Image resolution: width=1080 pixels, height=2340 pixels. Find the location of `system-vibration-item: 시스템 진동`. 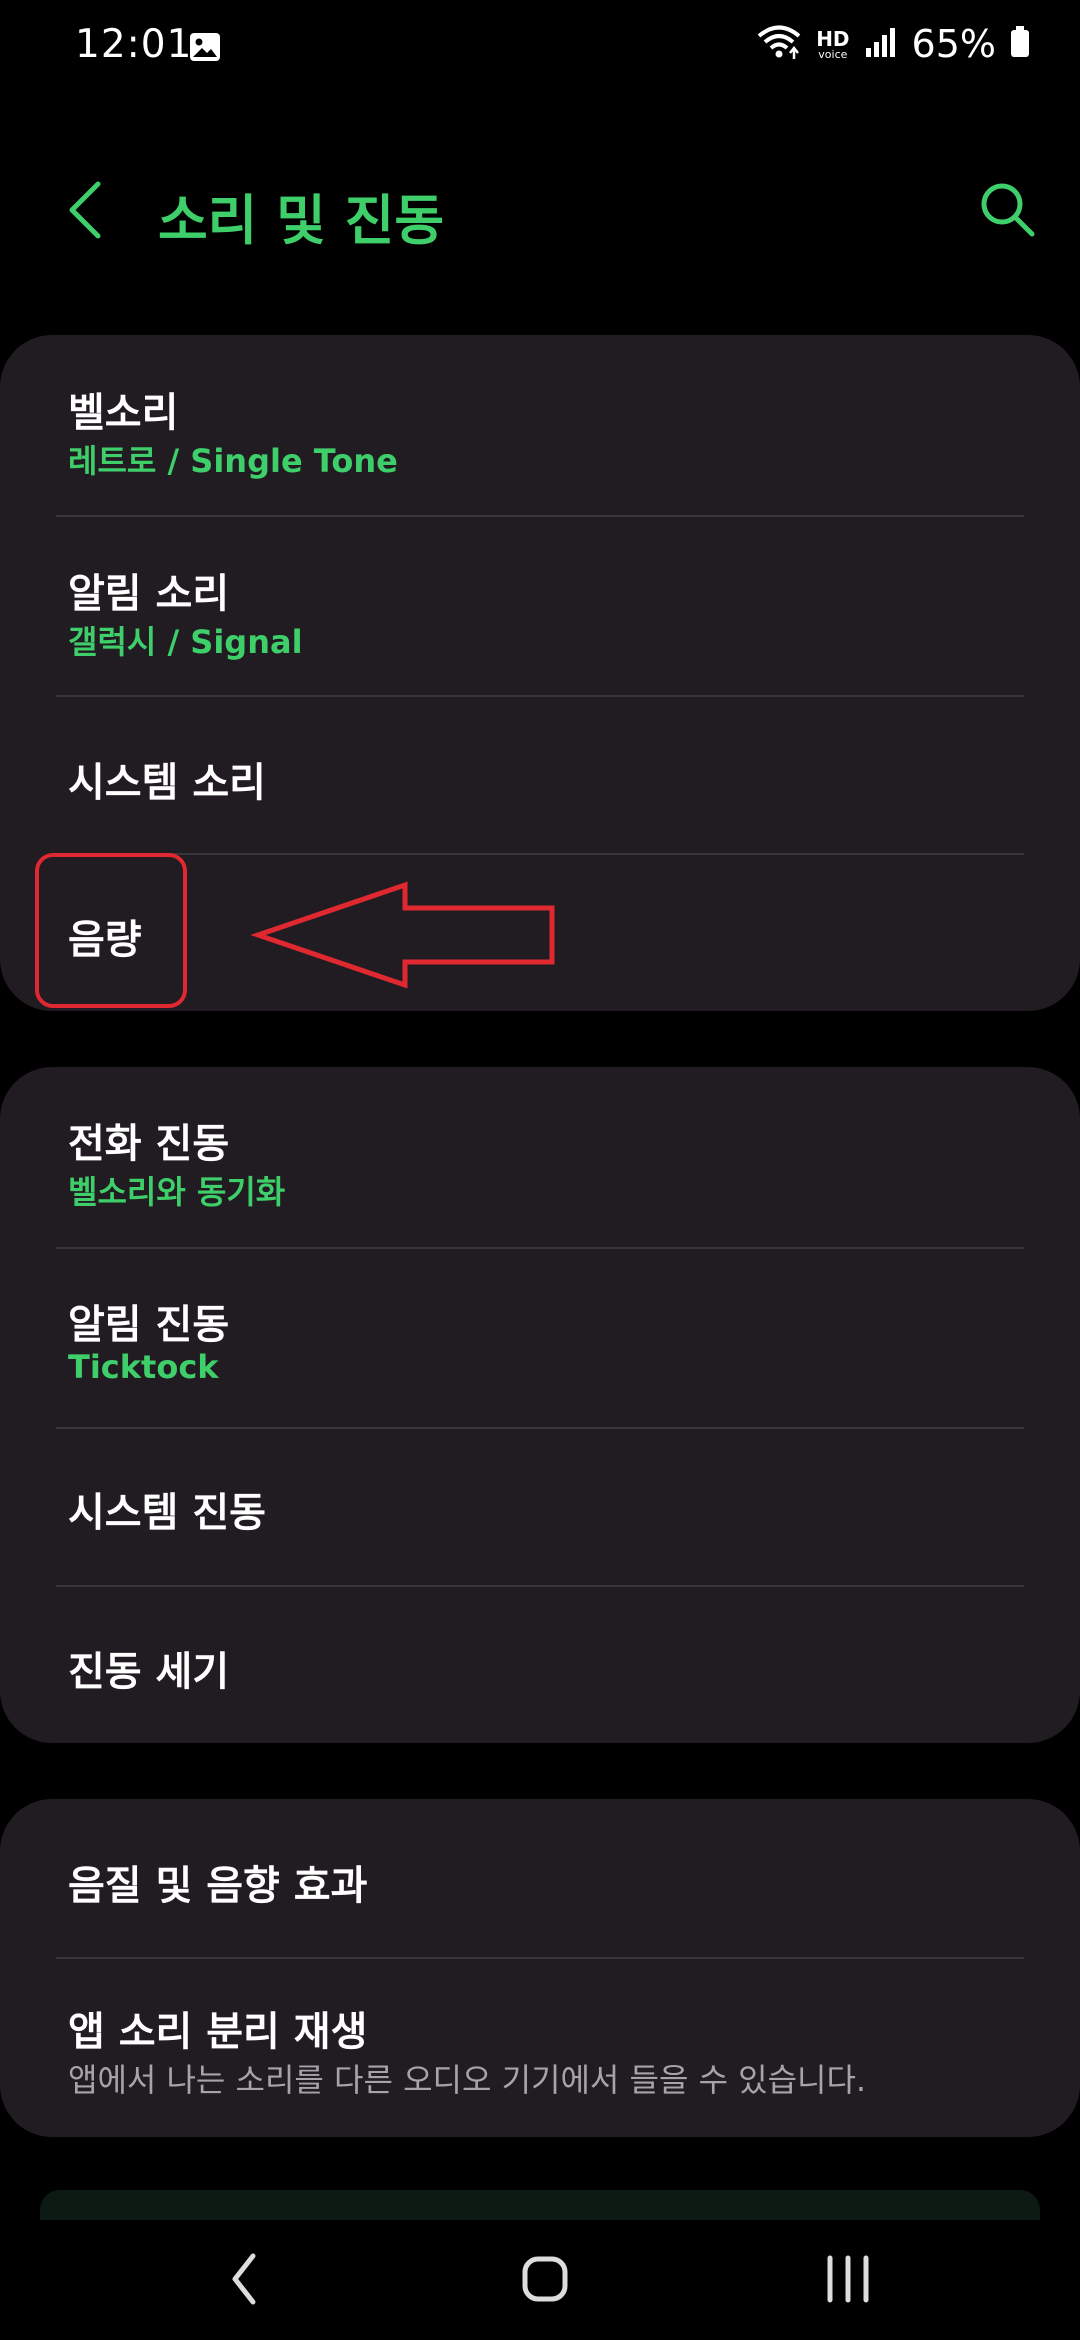

system-vibration-item: 시스템 진동 is located at coordinates (540, 1507).